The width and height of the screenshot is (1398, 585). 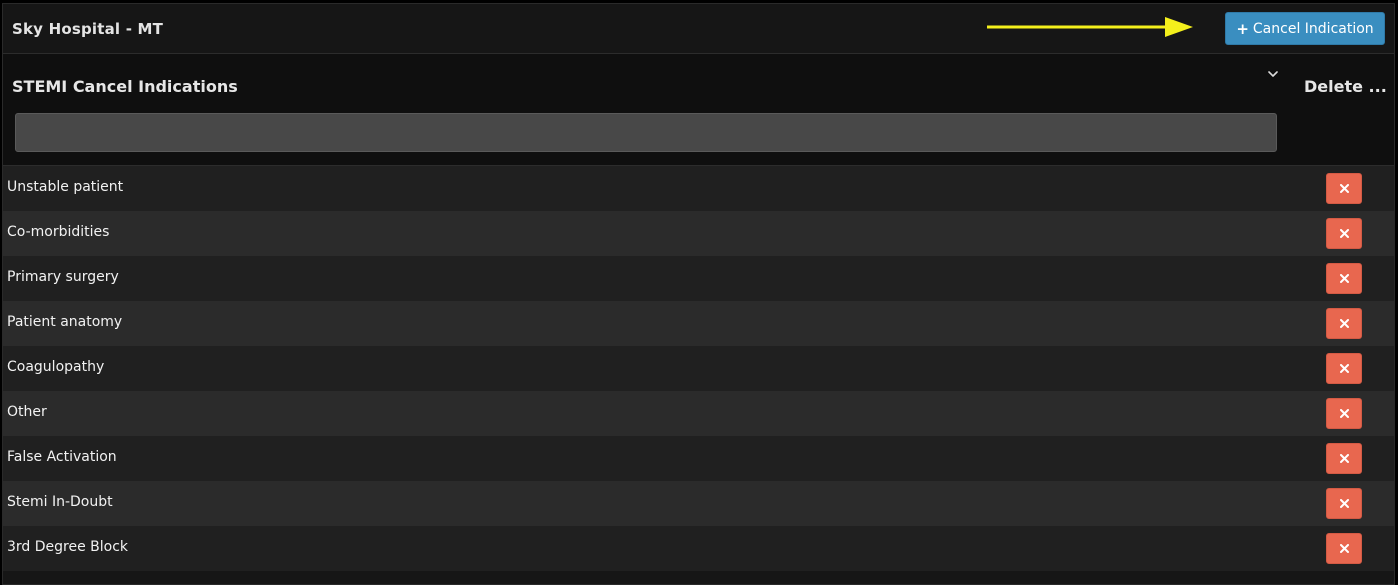 I want to click on row-label: Coagulopathy, so click(x=56, y=367).